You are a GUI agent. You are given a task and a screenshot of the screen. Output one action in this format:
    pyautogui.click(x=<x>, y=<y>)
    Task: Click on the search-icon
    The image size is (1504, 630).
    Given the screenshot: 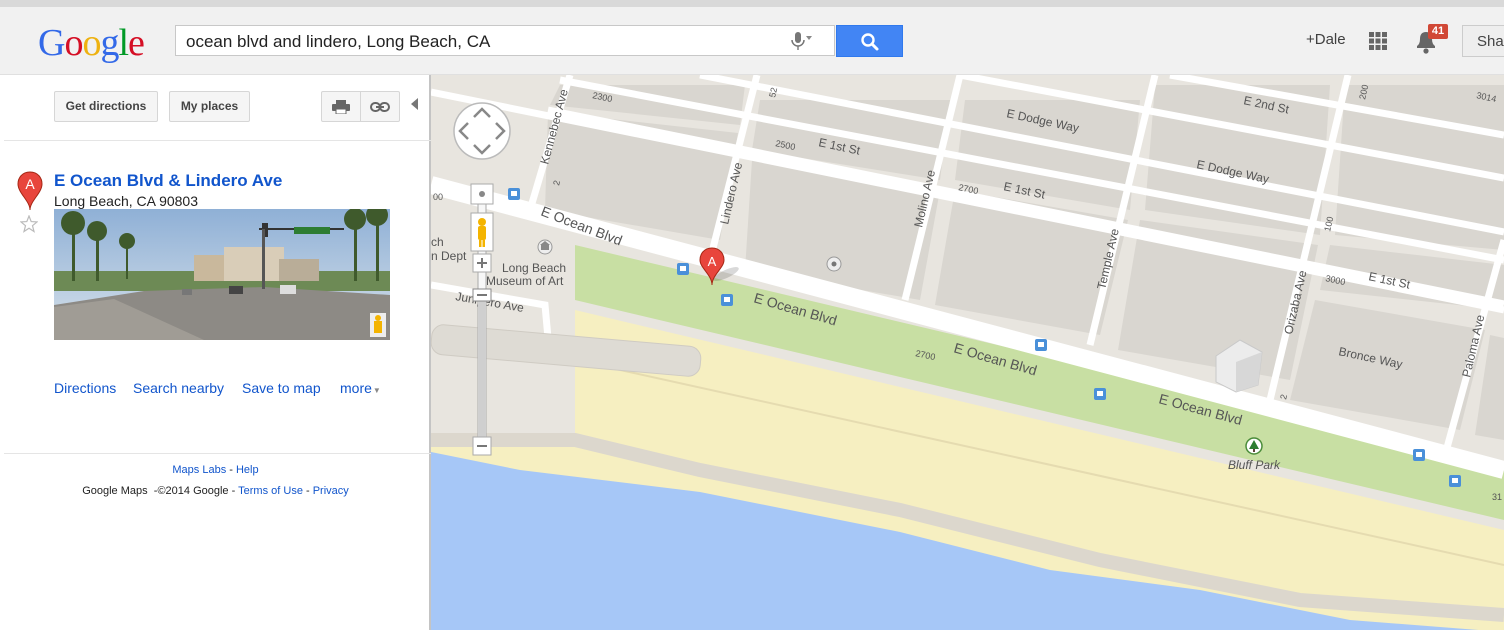 What is the action you would take?
    pyautogui.click(x=870, y=42)
    